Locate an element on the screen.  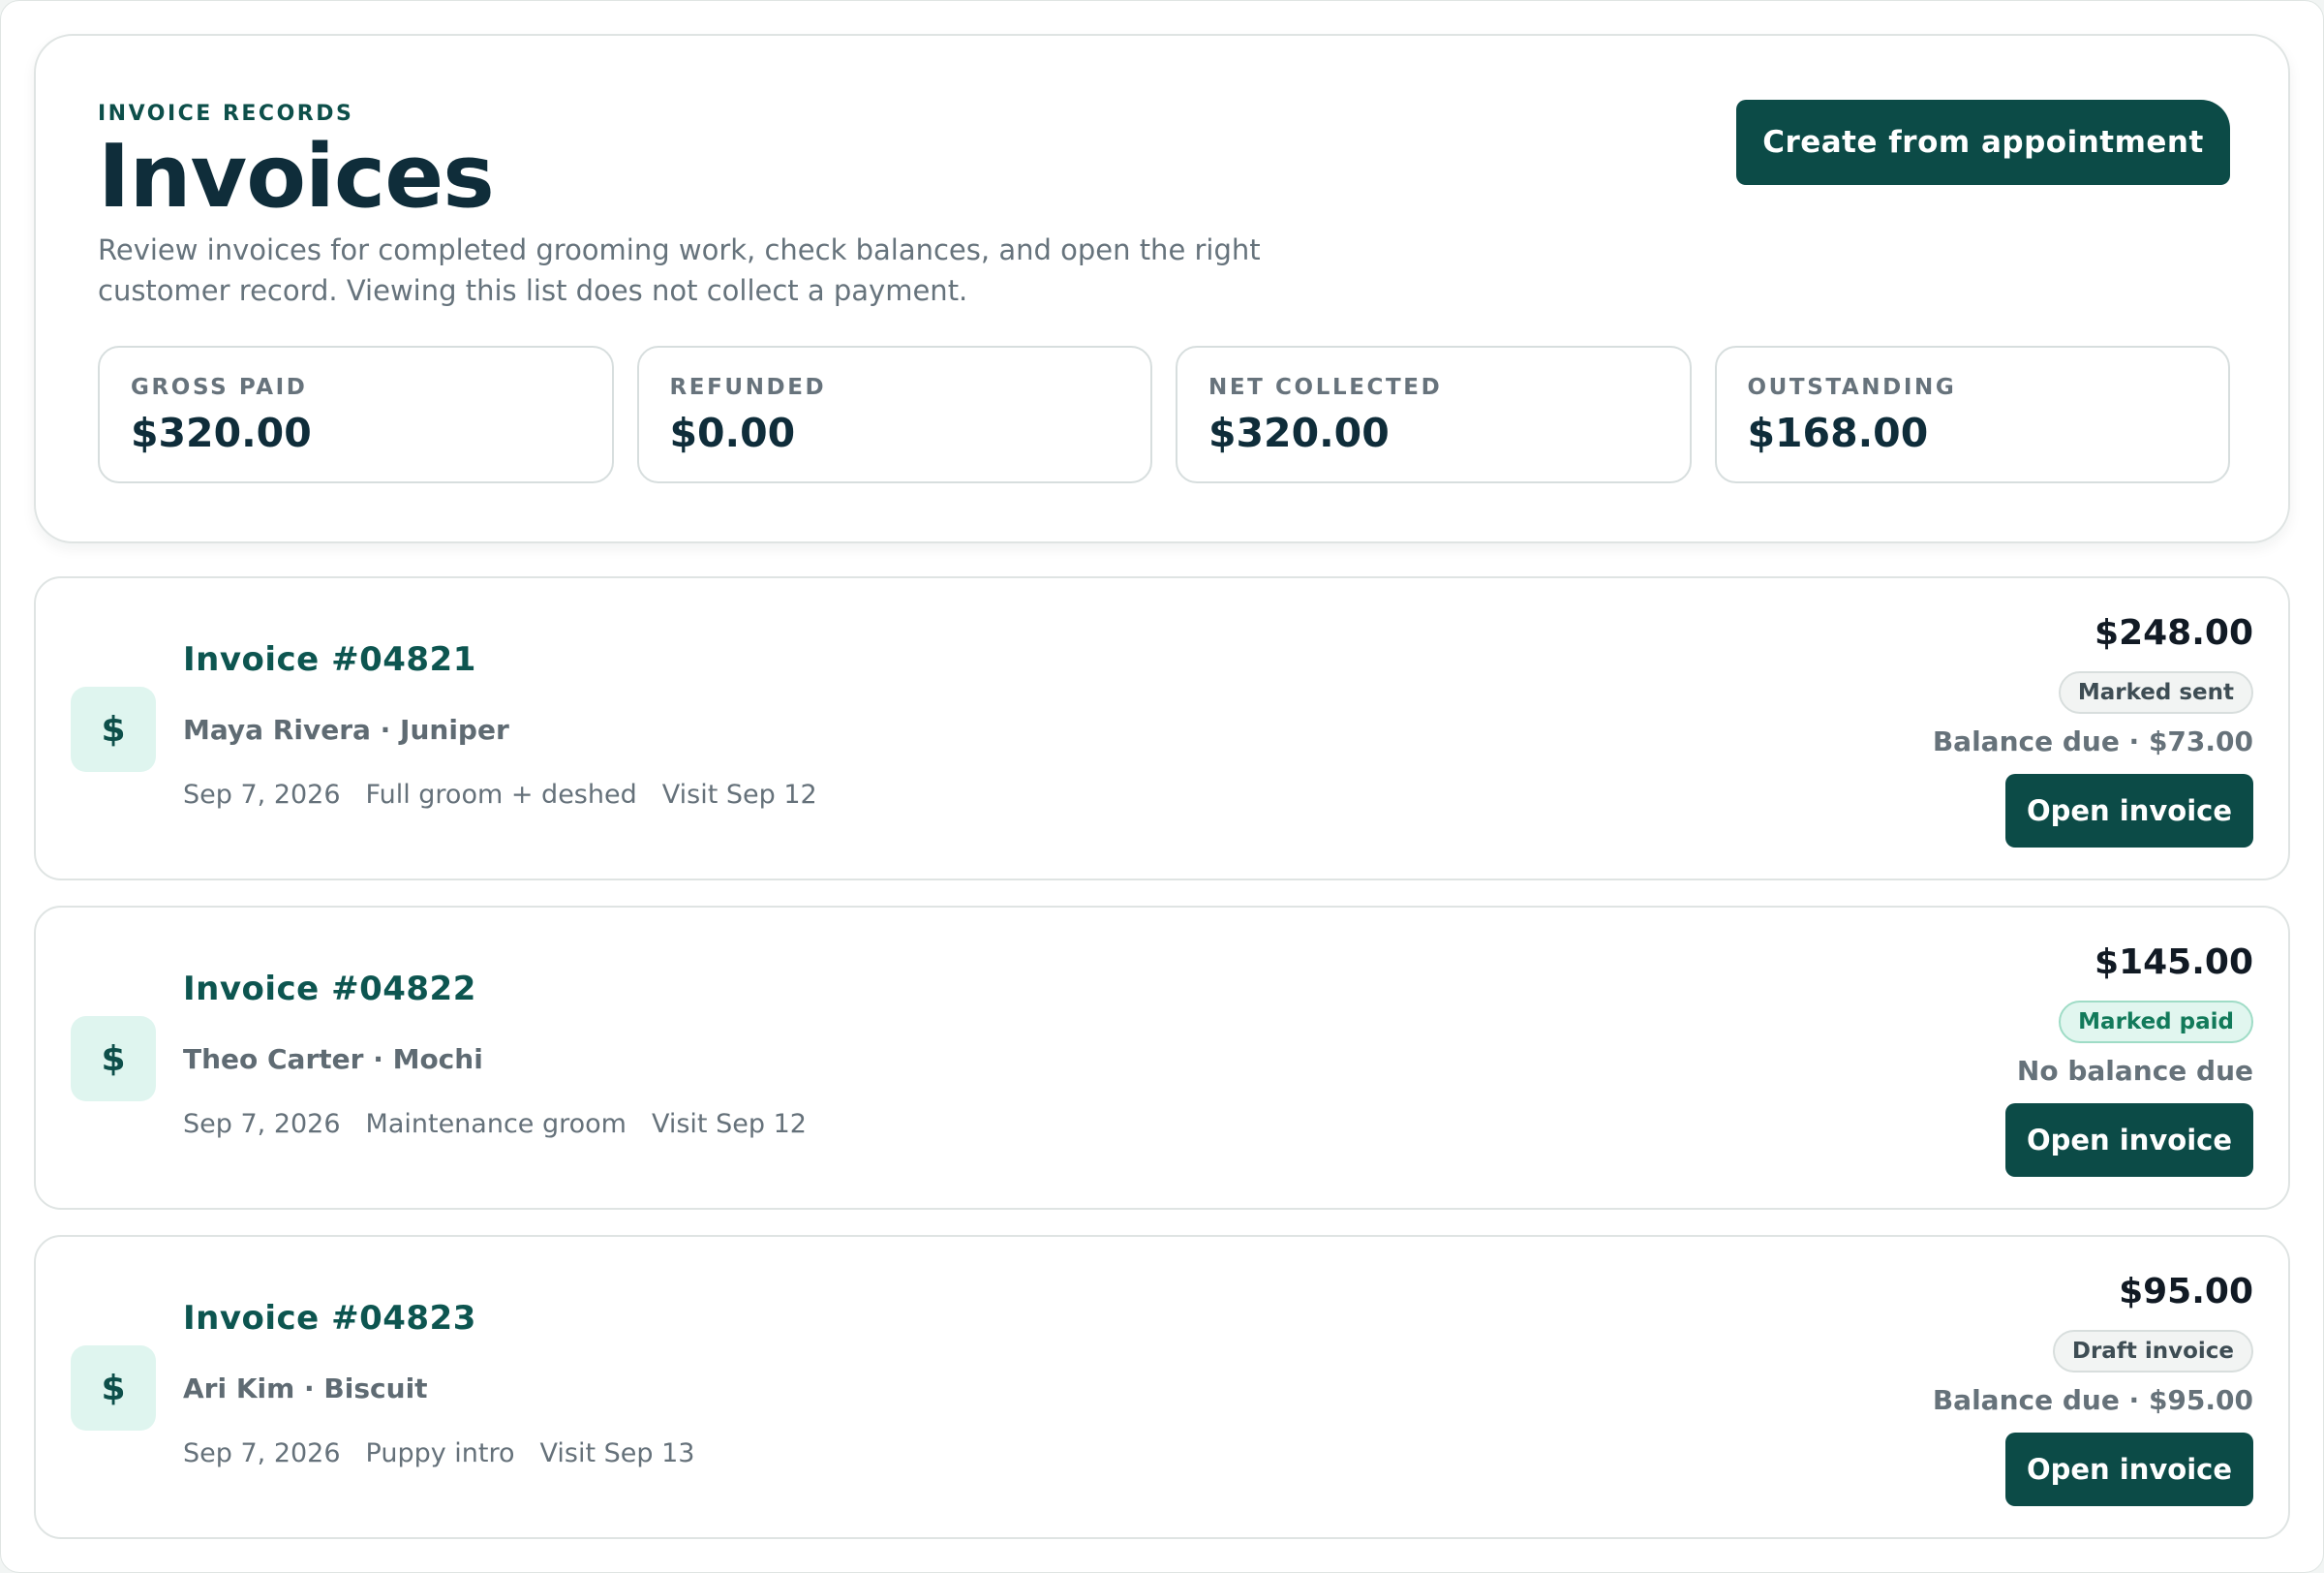
customer-pet-name: Maya Rivera · Juniper is located at coordinates (346, 730).